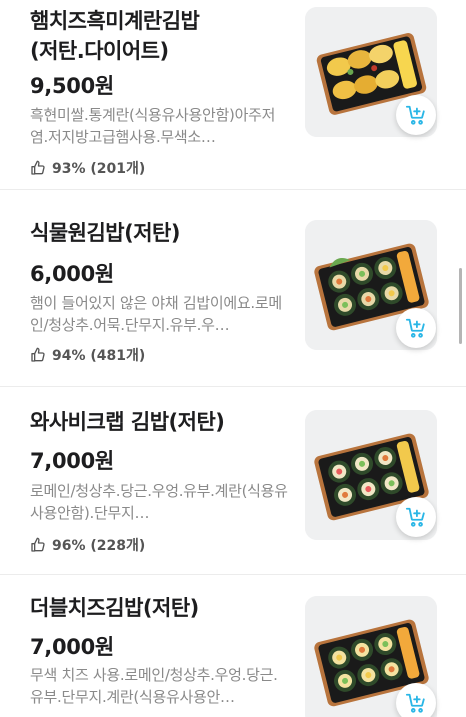  Describe the element at coordinates (115, 36) in the screenshot. I see `menu-item-name: 햄치즈흑미계란김밥 (저탄.다이어트)` at that location.